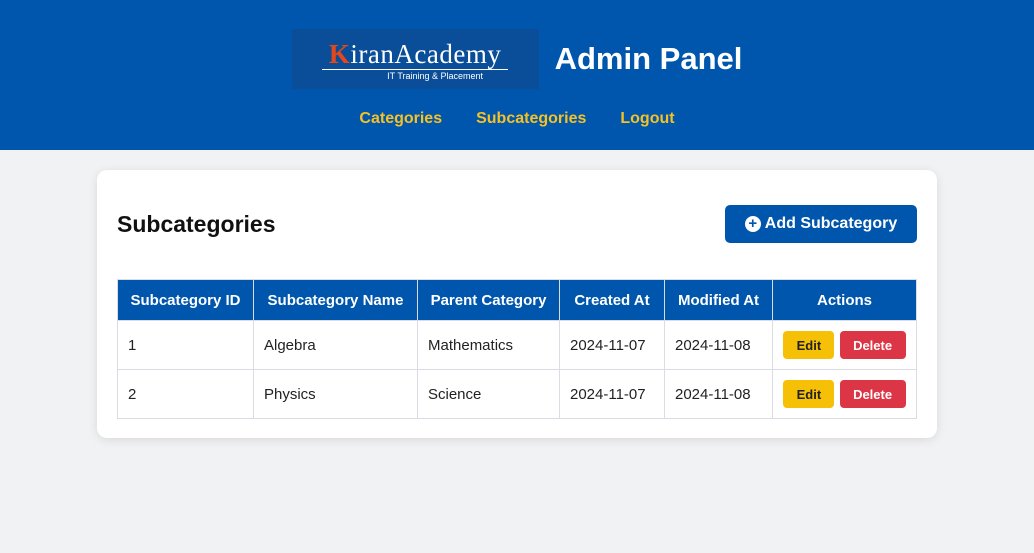 Image resolution: width=1034 pixels, height=553 pixels. I want to click on nav-subcategories: Subcategories, so click(531, 119).